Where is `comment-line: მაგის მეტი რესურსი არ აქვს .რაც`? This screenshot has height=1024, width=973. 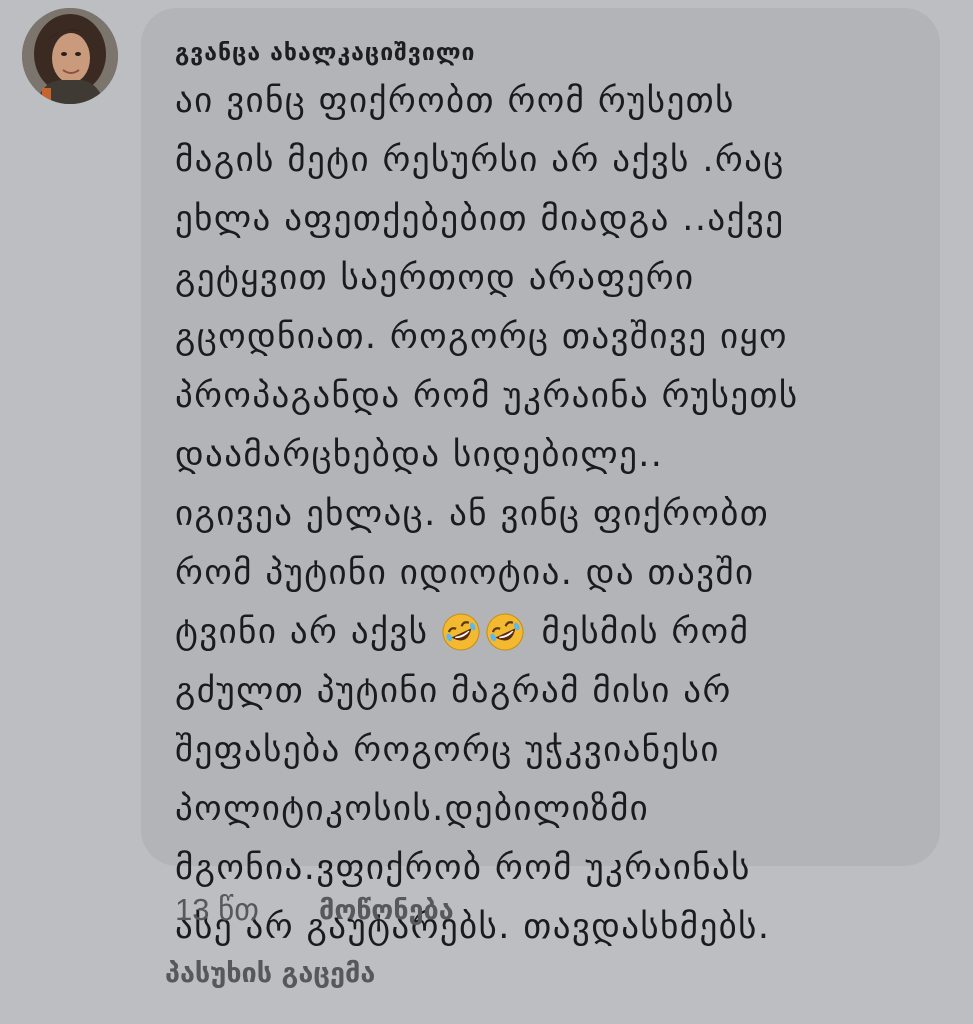 comment-line: მაგის მეტი რესურსი არ აქვს .რაც is located at coordinates (480, 160).